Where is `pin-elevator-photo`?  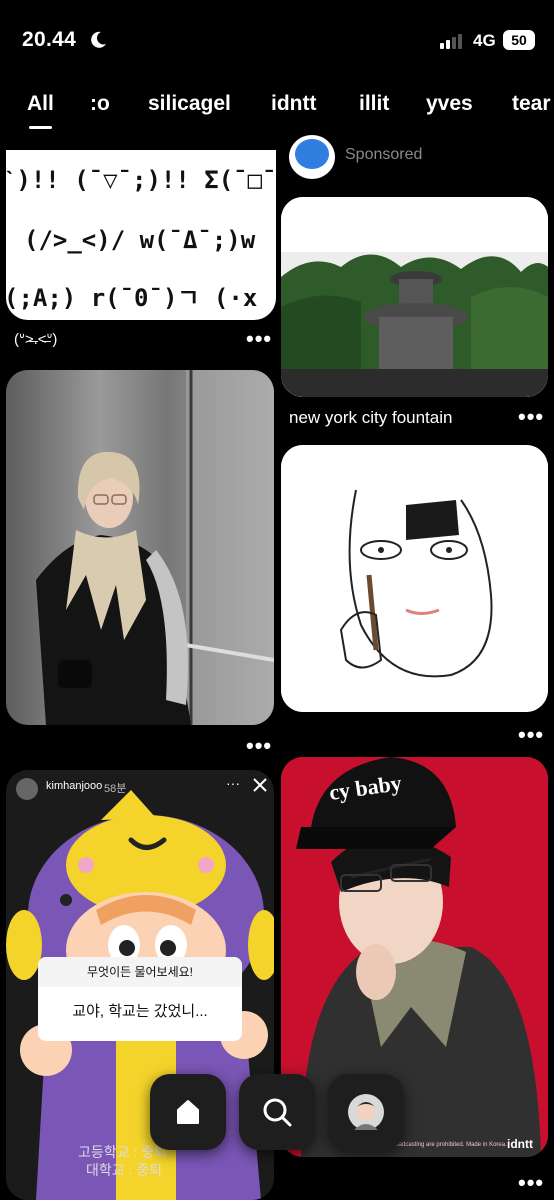
pin-elevator-photo is located at coordinates (140, 547).